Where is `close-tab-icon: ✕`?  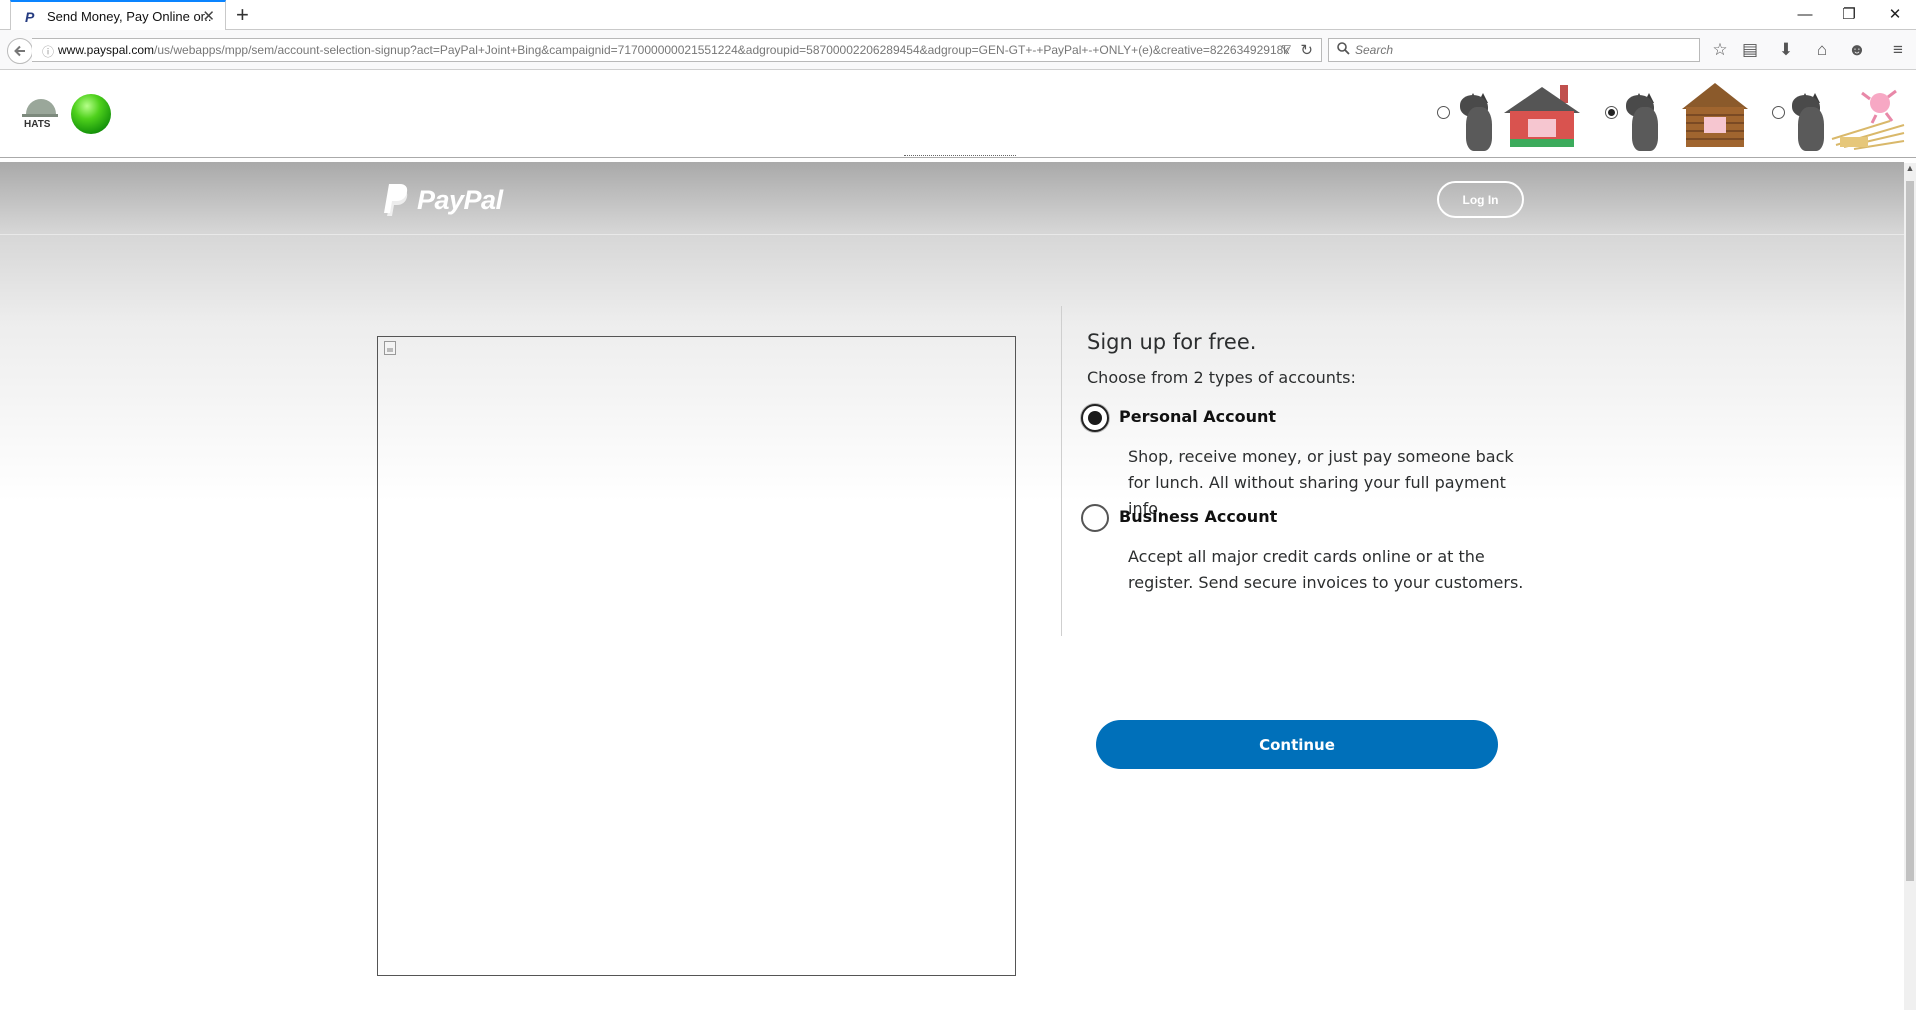
close-tab-icon: ✕ is located at coordinates (208, 16).